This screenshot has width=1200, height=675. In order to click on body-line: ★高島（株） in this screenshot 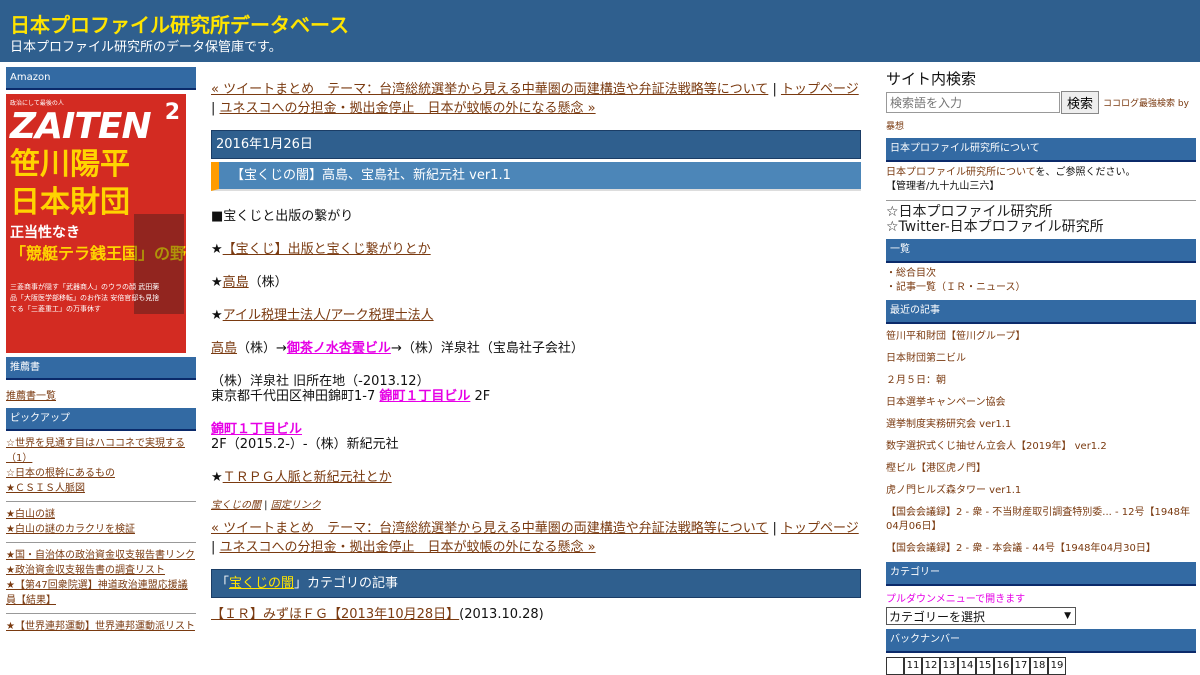, I will do `click(536, 282)`.